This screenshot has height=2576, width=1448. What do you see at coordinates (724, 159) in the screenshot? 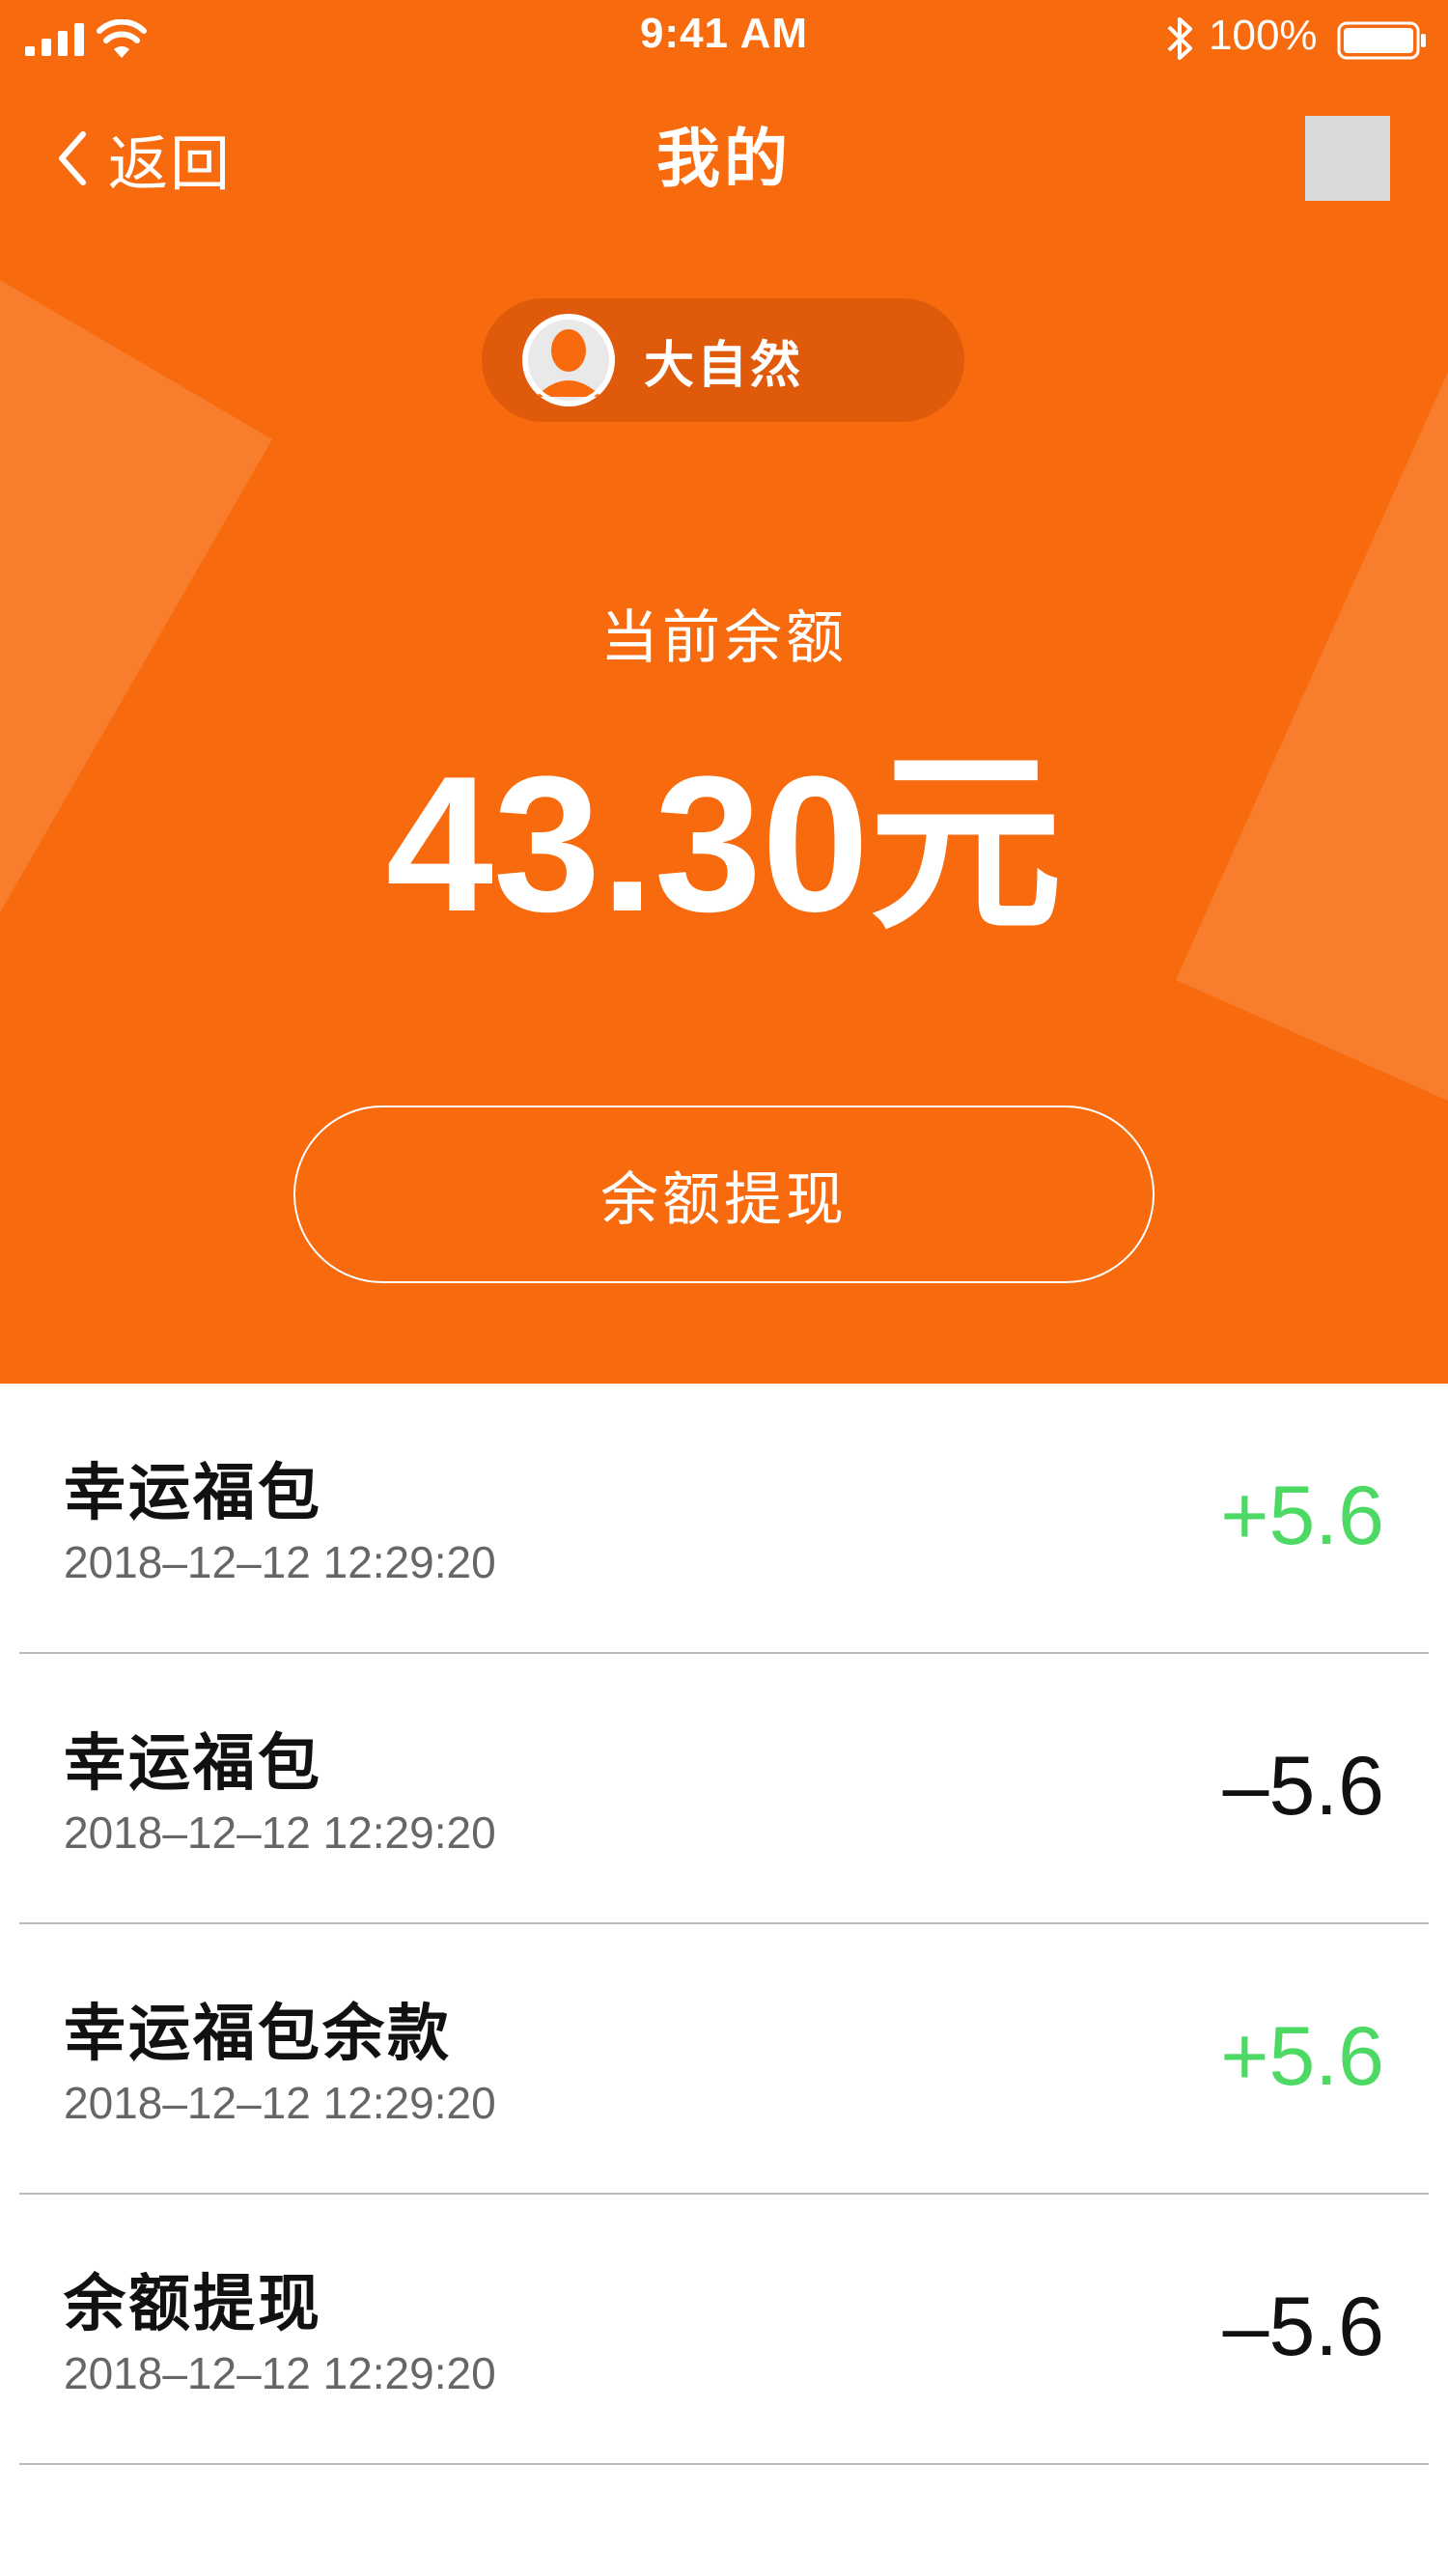
I see `page-title: 我的` at bounding box center [724, 159].